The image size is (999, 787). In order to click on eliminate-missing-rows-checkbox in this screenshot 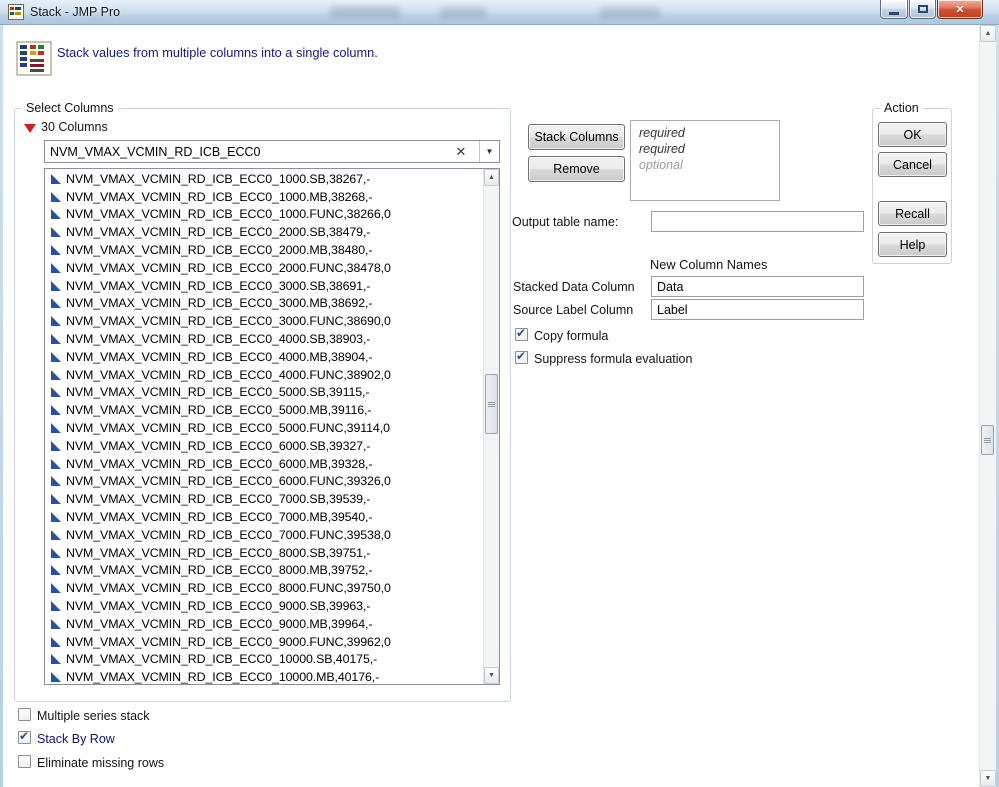, I will do `click(24, 761)`.